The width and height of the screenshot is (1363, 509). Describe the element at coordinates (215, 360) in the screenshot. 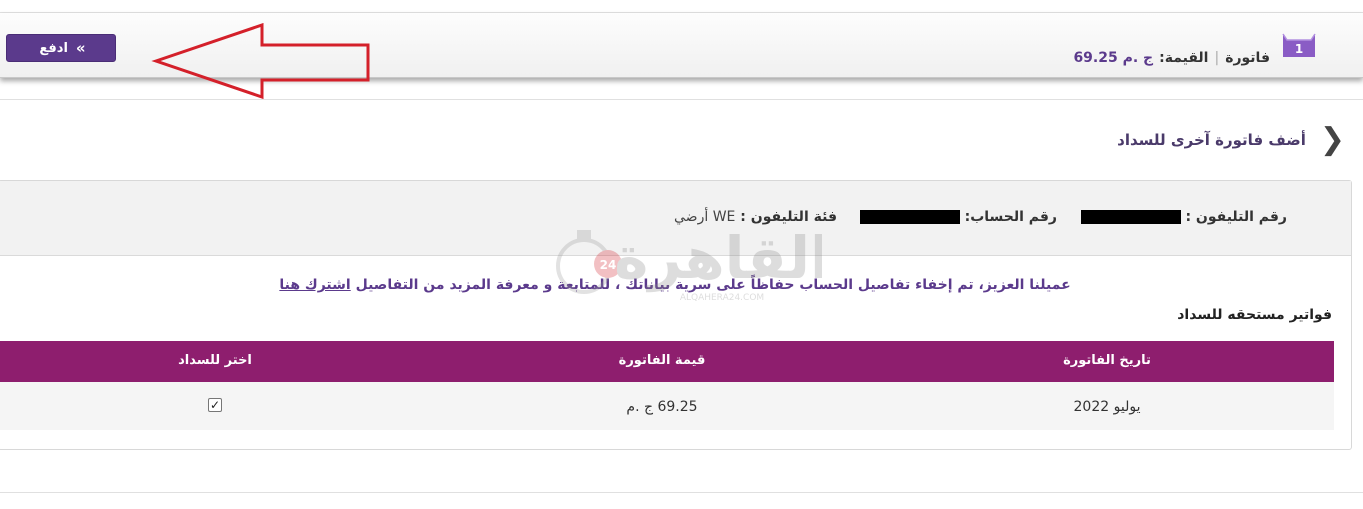

I see `header-select-pay: اختر للسداد` at that location.